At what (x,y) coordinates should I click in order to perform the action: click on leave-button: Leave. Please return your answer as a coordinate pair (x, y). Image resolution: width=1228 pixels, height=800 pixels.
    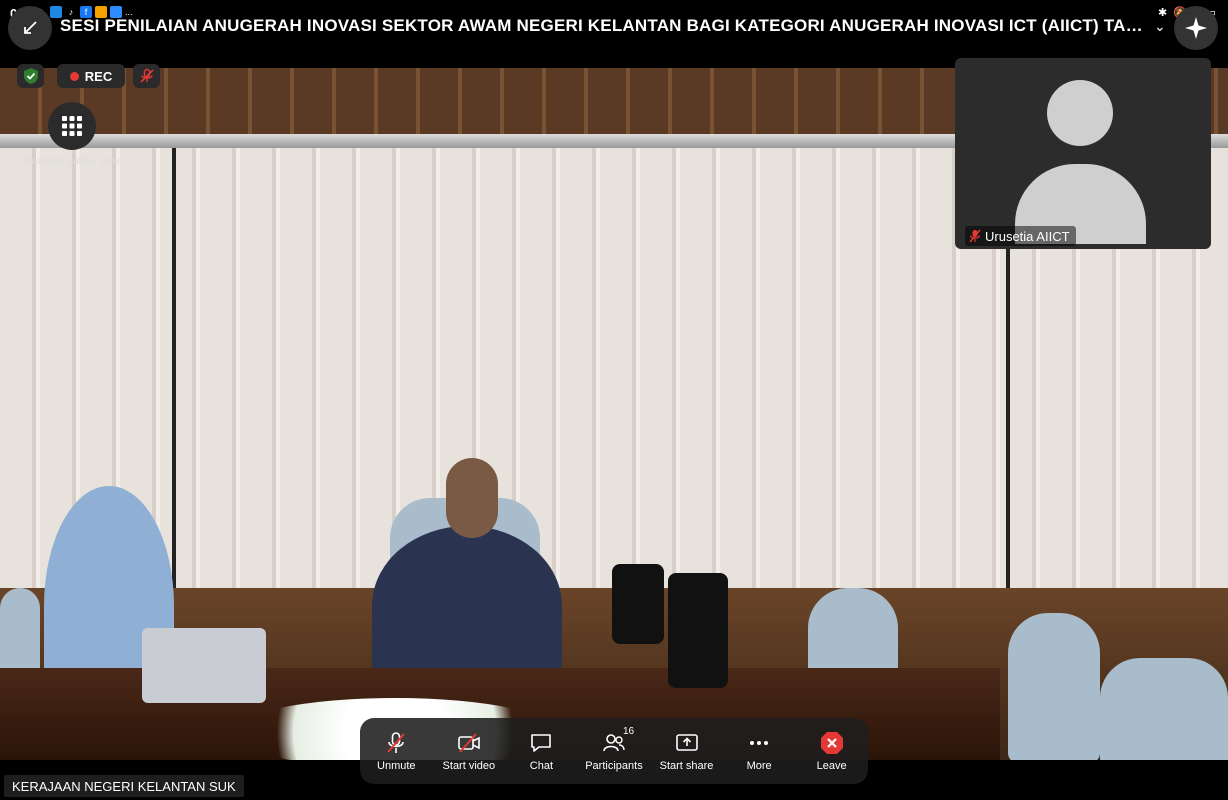
    Looking at the image, I should click on (832, 751).